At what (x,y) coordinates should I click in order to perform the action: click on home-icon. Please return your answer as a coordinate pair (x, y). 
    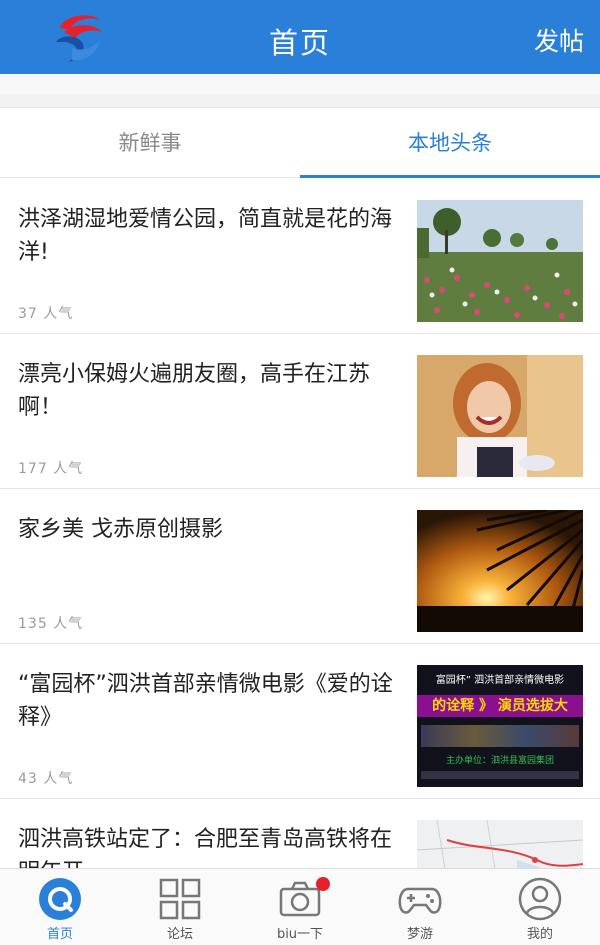
    Looking at the image, I should click on (60, 899).